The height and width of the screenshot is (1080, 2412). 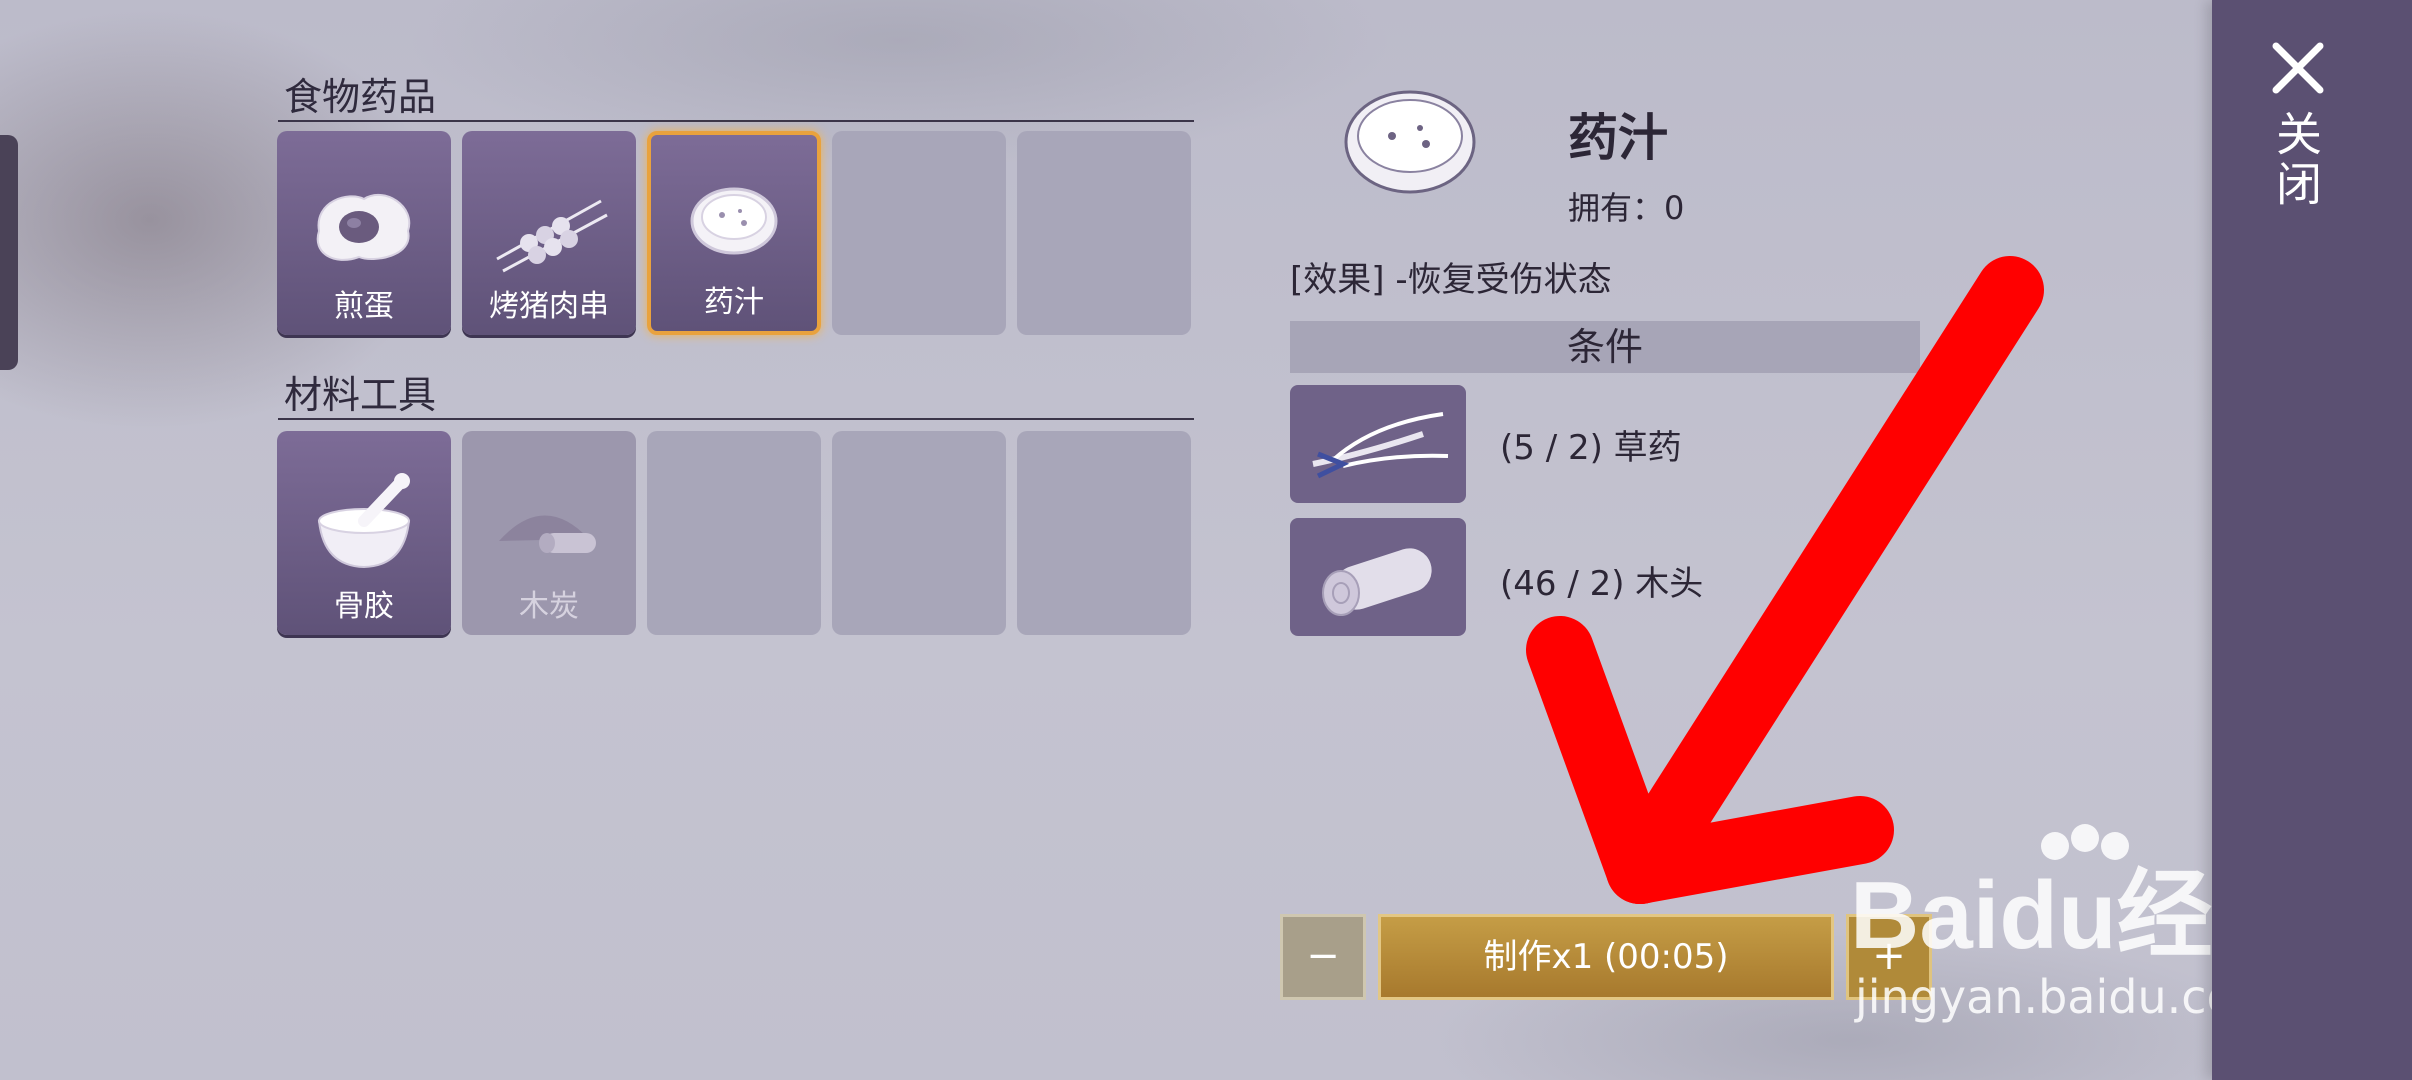 I want to click on category-title-food-medicine: 食物药品, so click(x=360, y=97).